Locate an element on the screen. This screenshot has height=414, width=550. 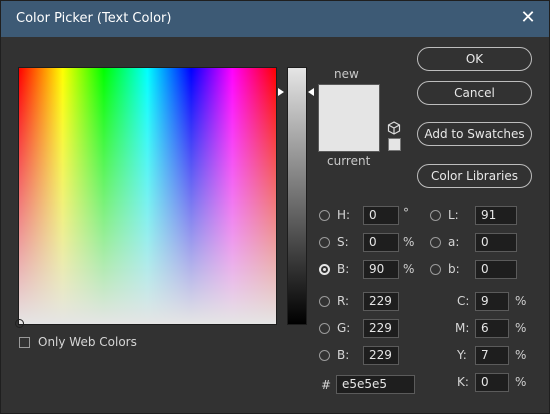
brightness-slider is located at coordinates (297, 196).